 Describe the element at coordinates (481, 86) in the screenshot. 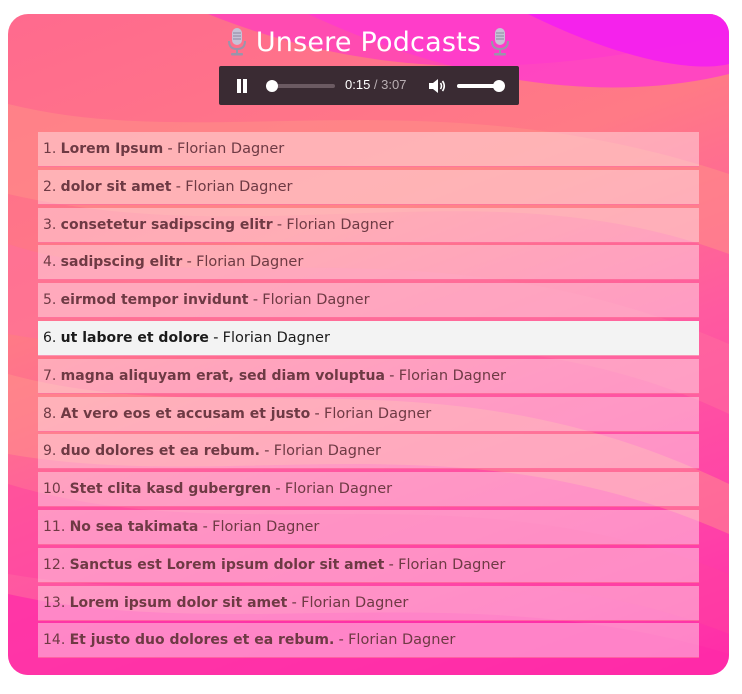

I see `volume-slider` at that location.